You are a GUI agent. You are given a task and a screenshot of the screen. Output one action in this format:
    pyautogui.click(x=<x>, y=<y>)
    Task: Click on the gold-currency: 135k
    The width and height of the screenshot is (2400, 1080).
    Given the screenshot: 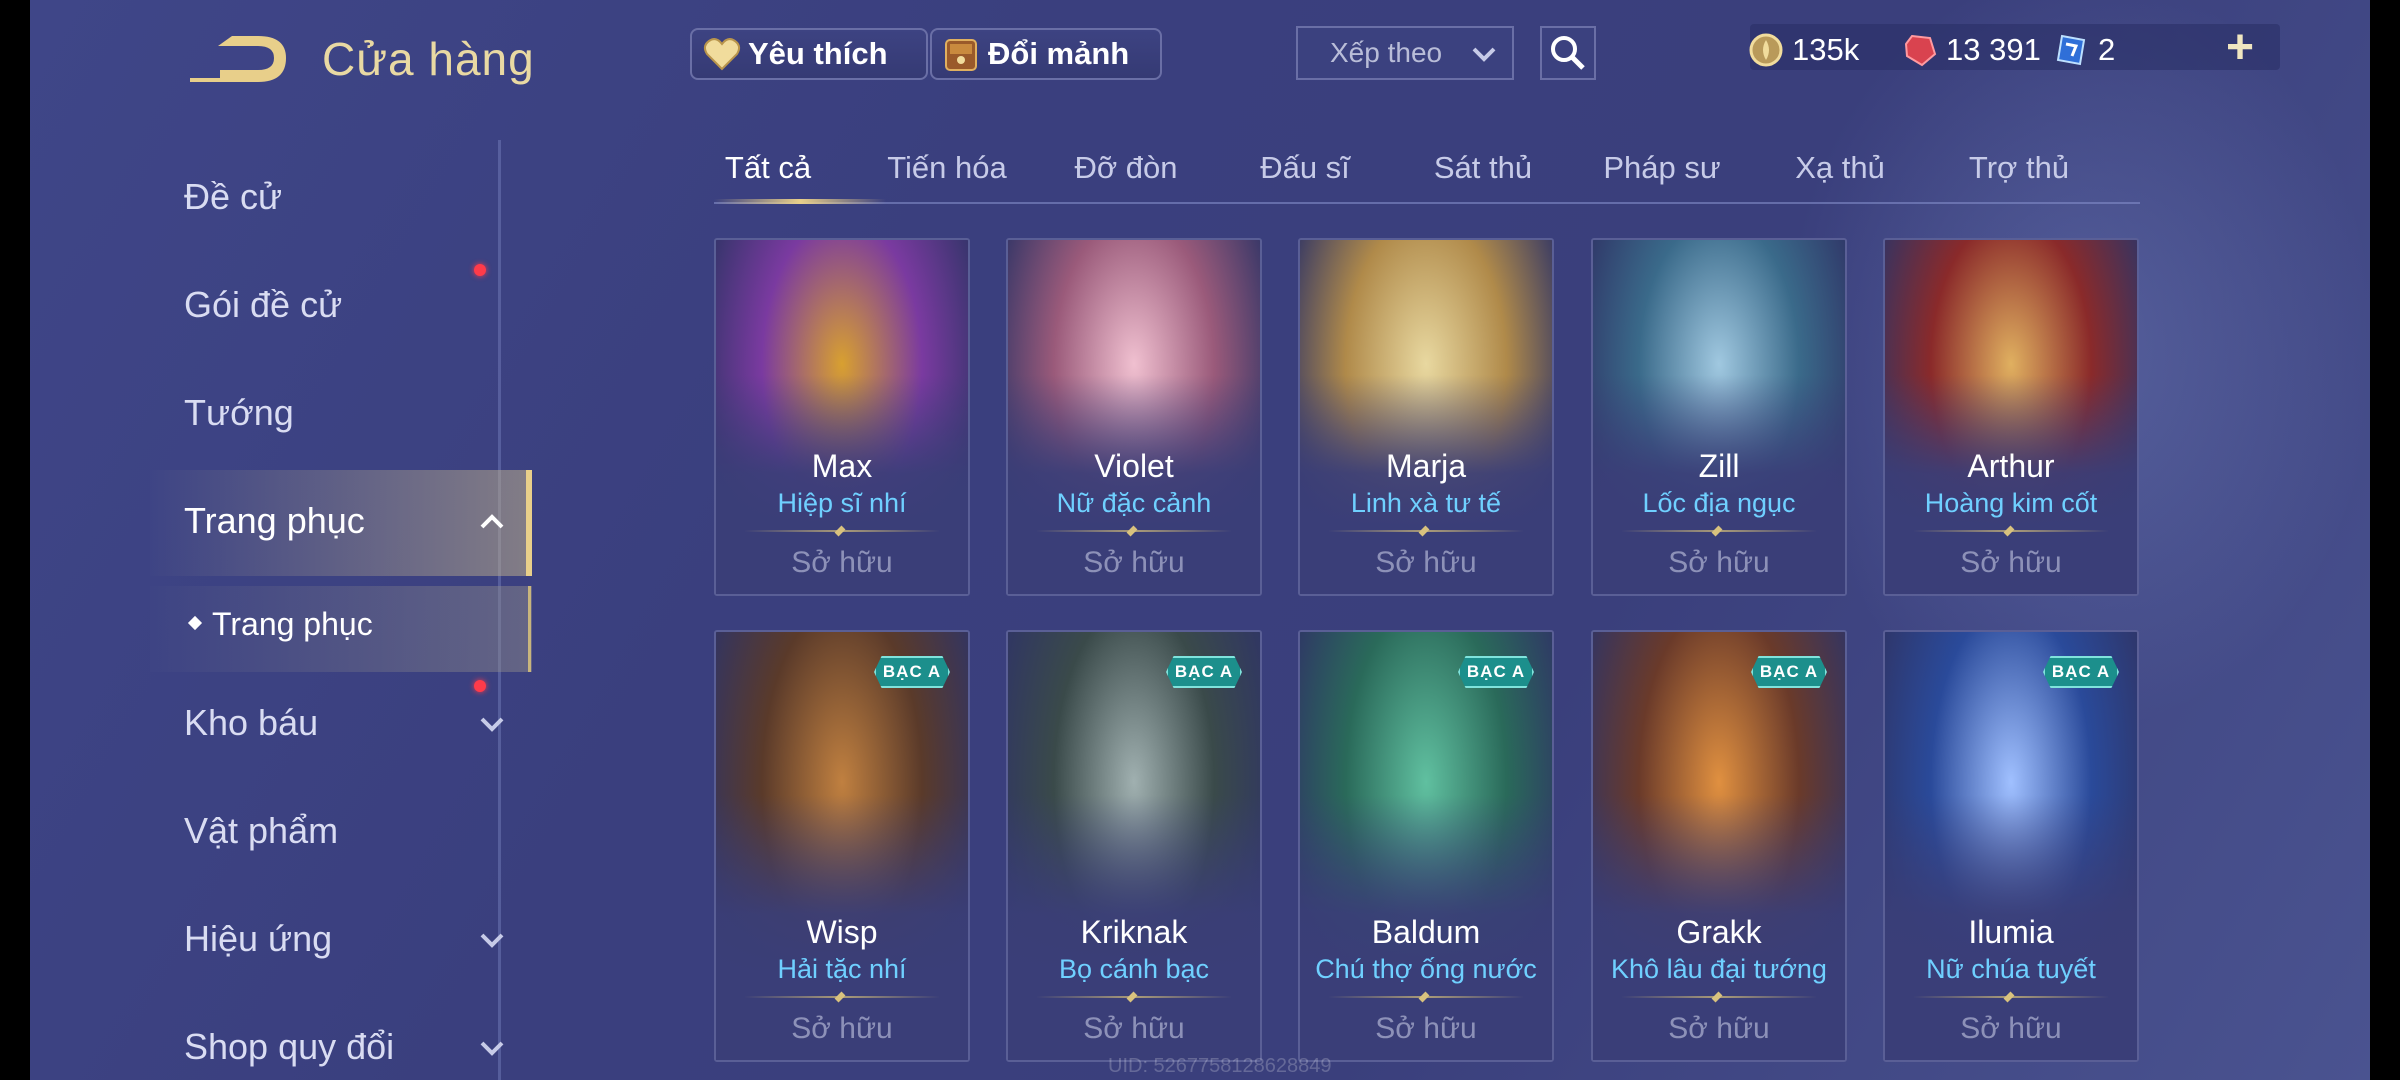 What is the action you would take?
    pyautogui.click(x=1803, y=50)
    